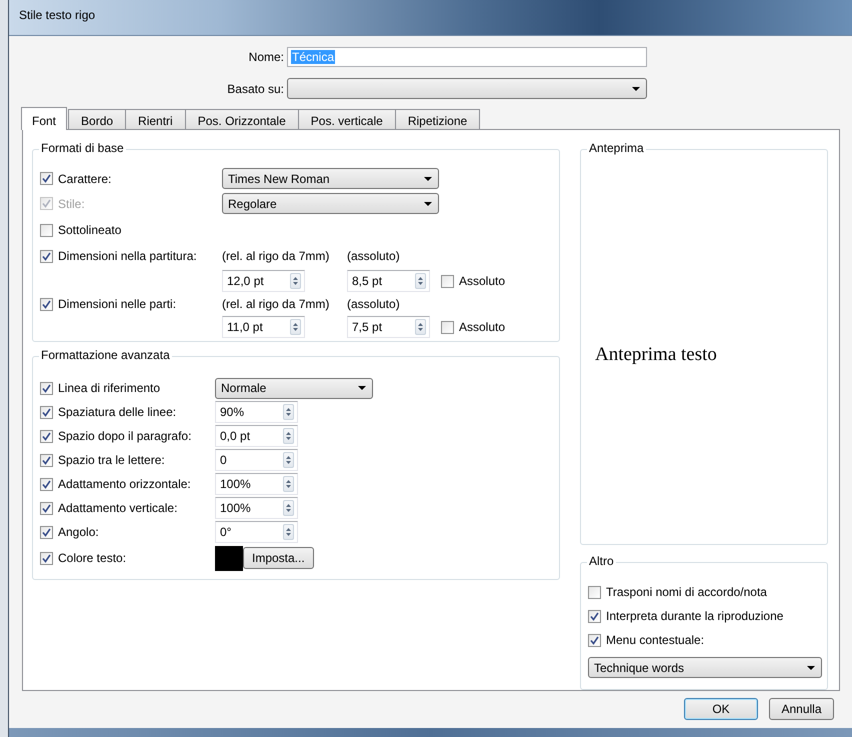 The width and height of the screenshot is (852, 737). I want to click on tab: Font, so click(44, 118).